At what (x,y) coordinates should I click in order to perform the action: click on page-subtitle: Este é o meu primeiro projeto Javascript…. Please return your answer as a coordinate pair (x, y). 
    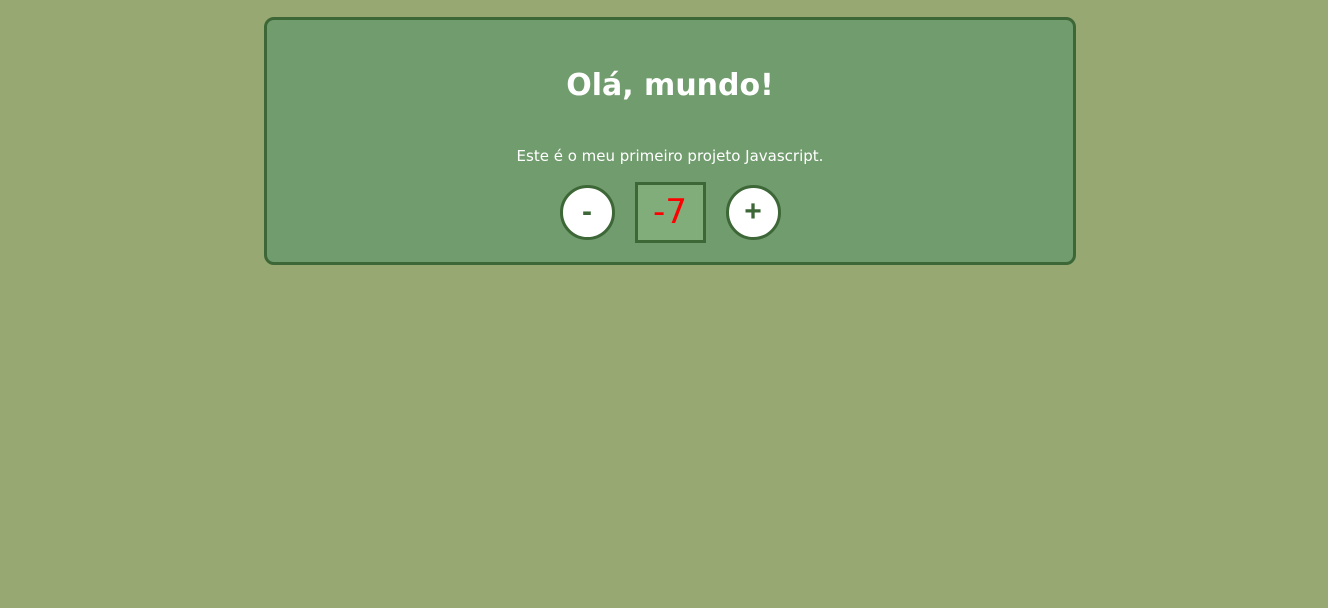
    Looking at the image, I should click on (670, 156).